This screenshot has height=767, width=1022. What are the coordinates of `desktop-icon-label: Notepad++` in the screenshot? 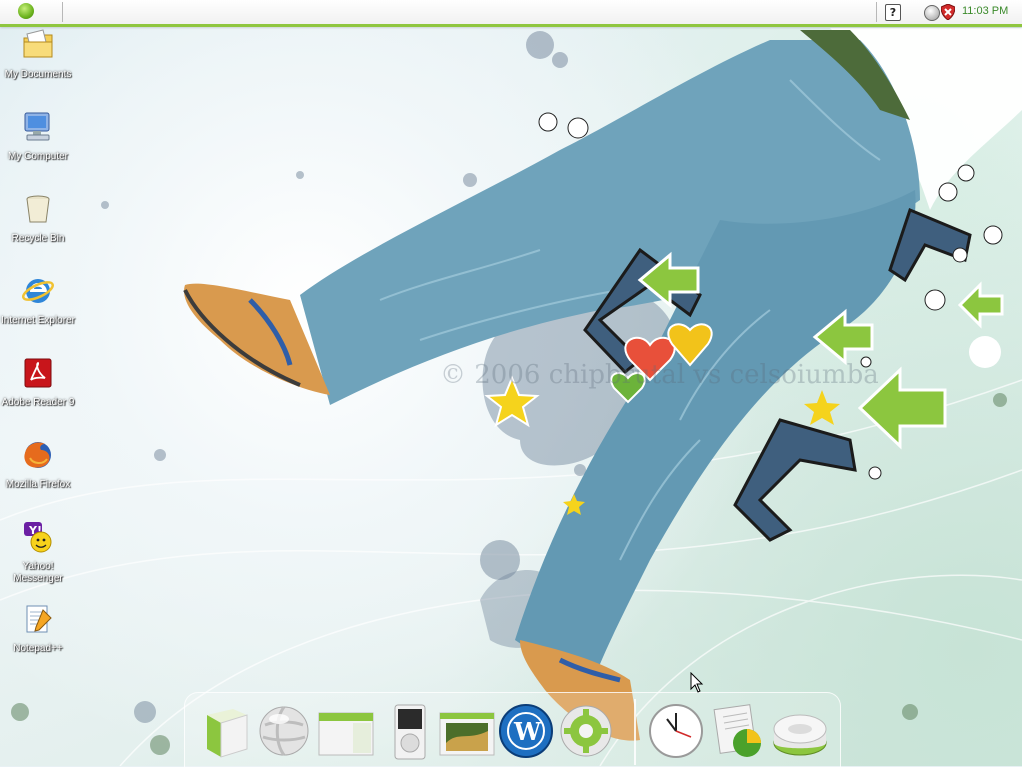 It's located at (38, 648).